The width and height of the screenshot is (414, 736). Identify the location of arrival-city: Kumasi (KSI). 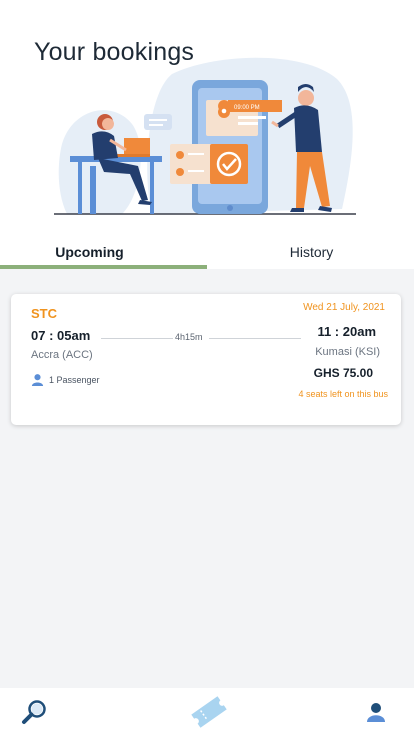
(347, 352).